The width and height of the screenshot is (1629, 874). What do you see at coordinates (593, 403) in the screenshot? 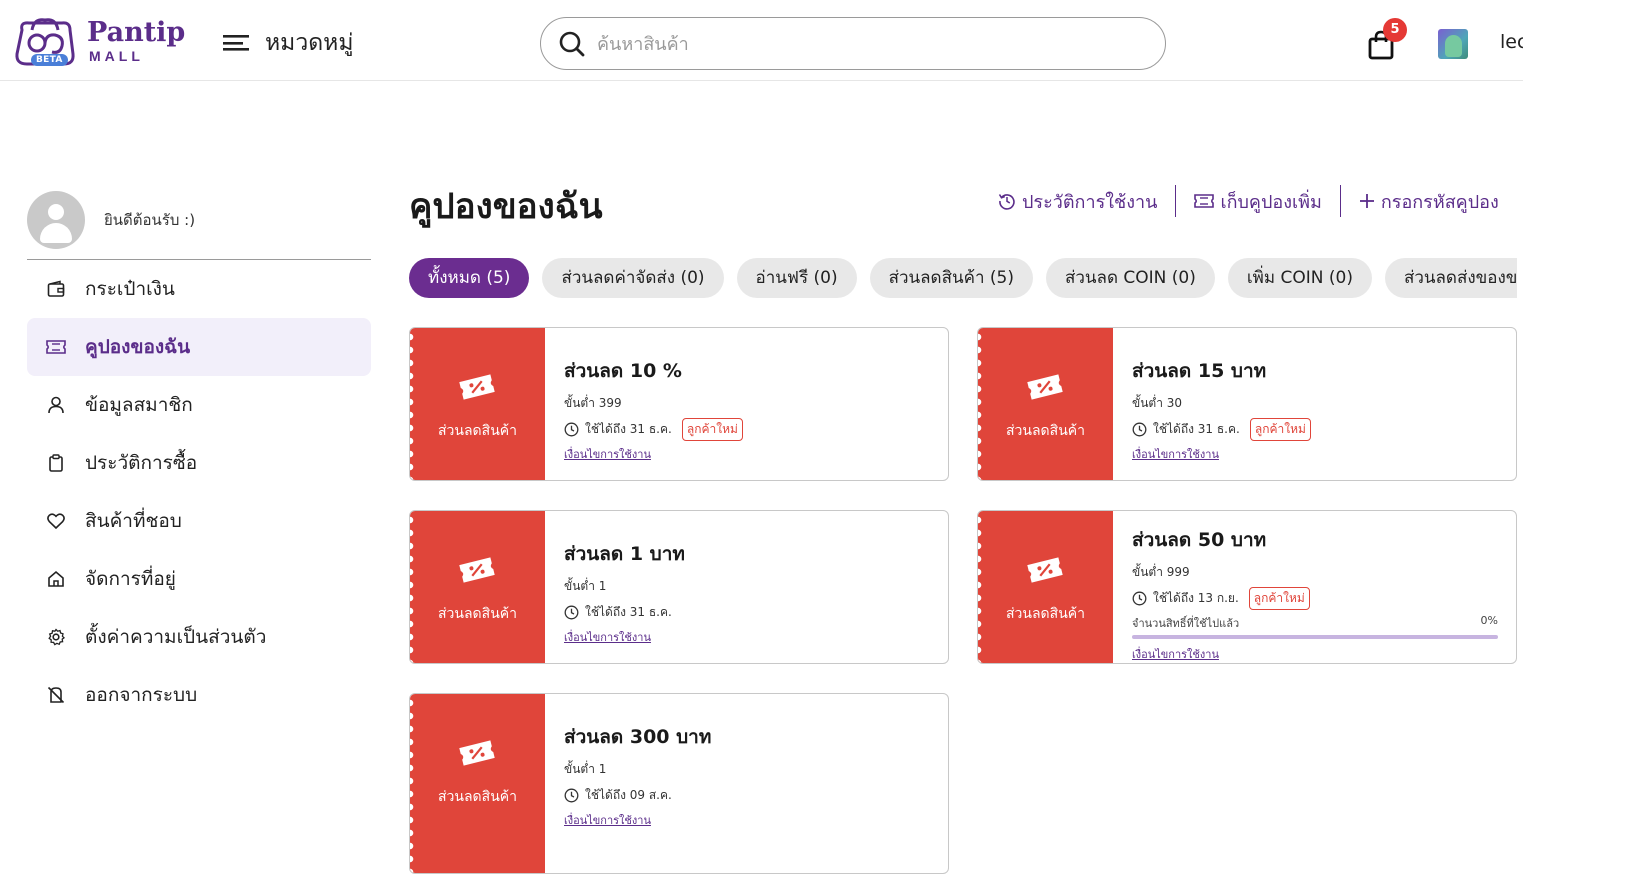
I see `coupon-minimum: ขั้นต่ำ 399` at bounding box center [593, 403].